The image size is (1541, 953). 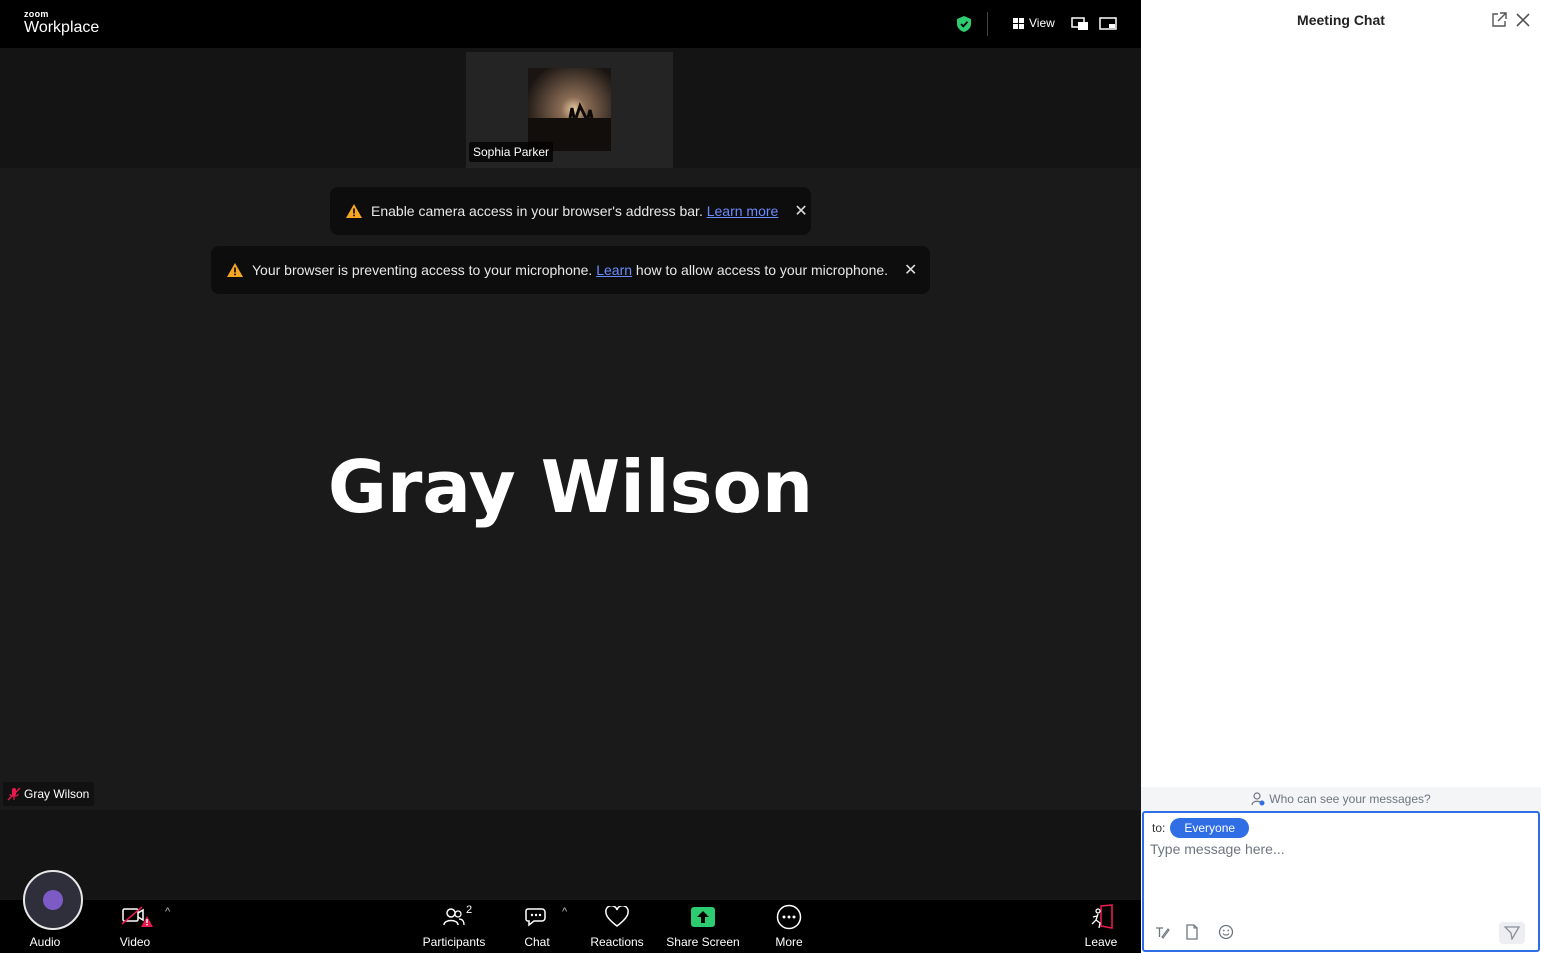 I want to click on message-composer: to: Everyone, so click(x=1341, y=881).